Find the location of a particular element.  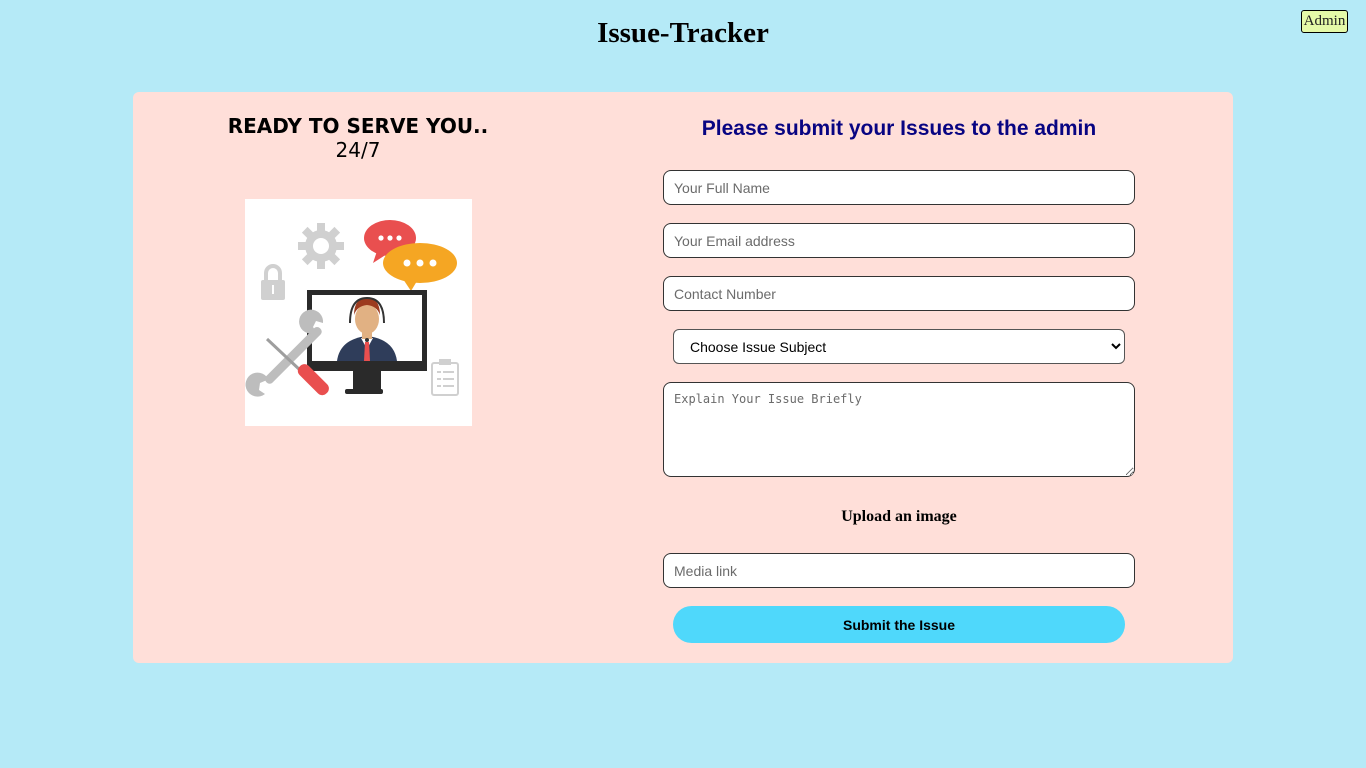

full-name-input is located at coordinates (899, 187).